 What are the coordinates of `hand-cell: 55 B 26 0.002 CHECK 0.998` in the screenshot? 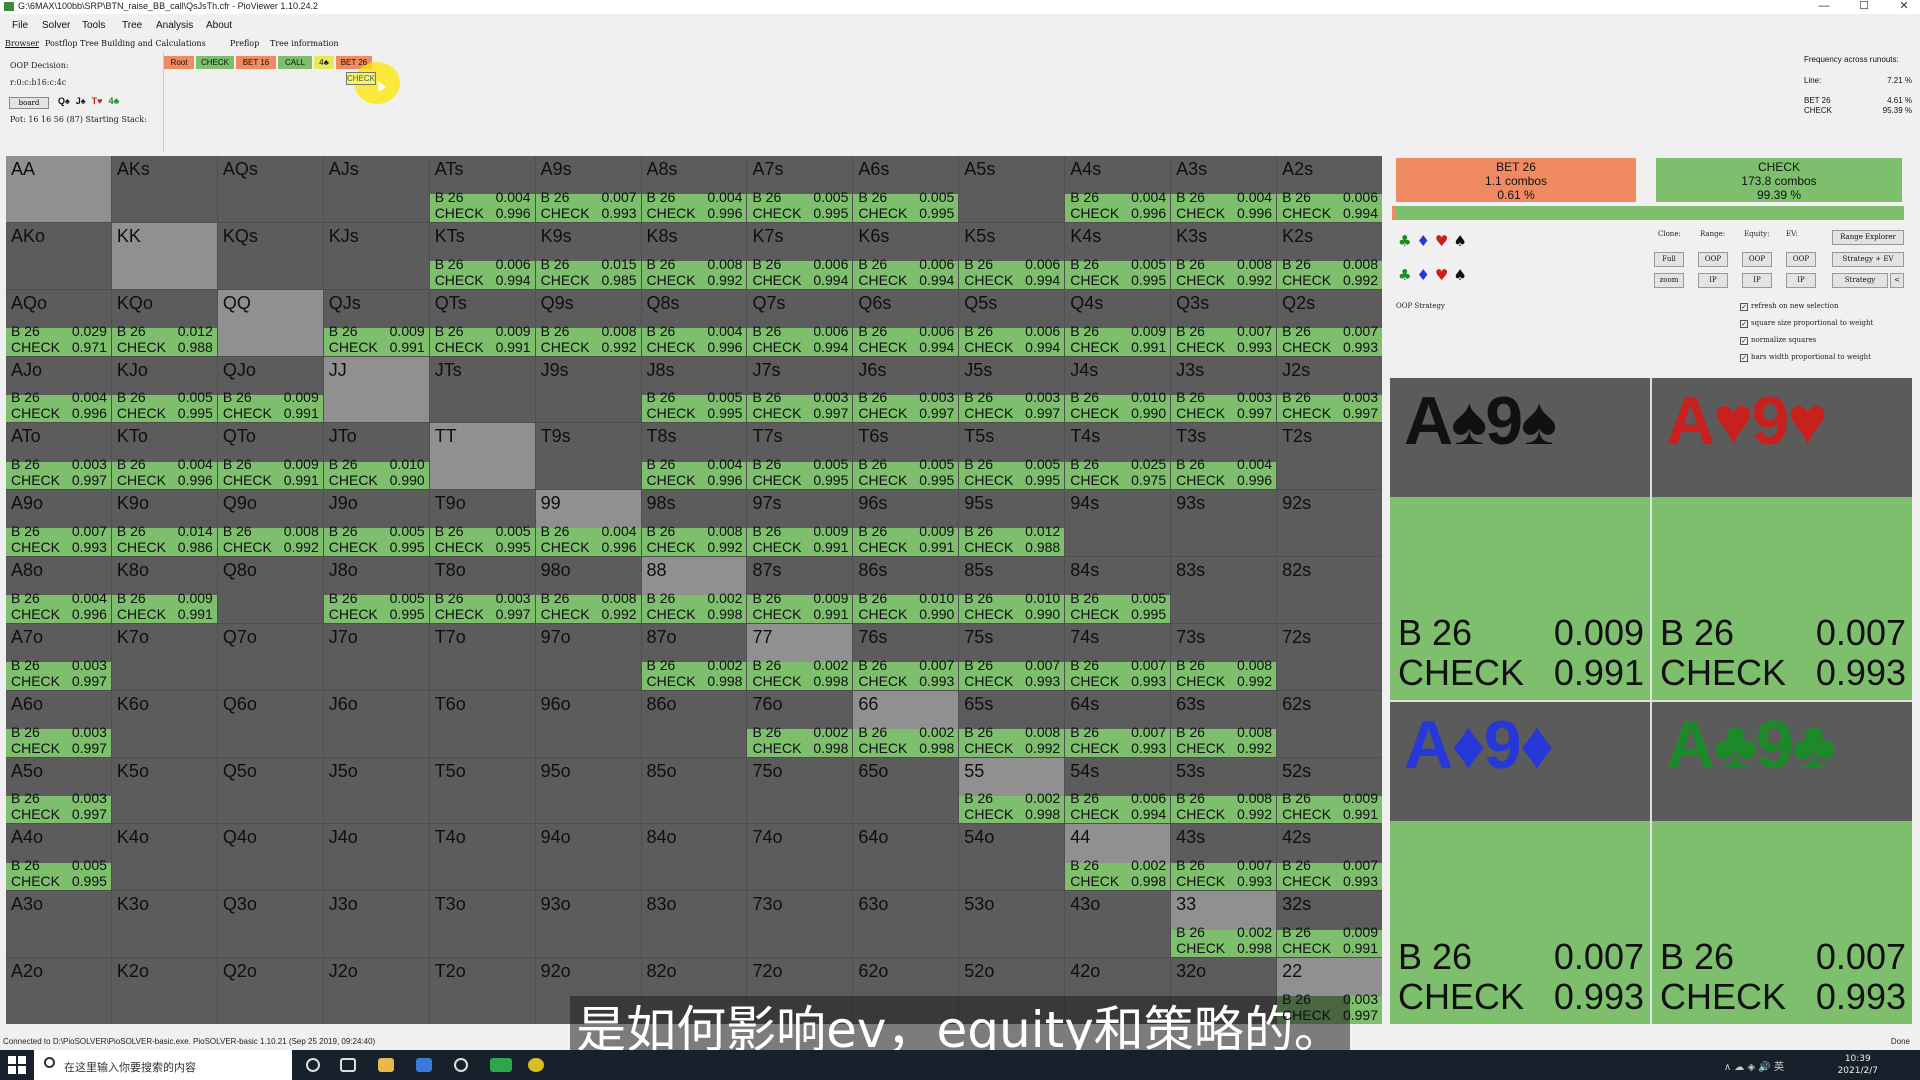 It's located at (1012, 790).